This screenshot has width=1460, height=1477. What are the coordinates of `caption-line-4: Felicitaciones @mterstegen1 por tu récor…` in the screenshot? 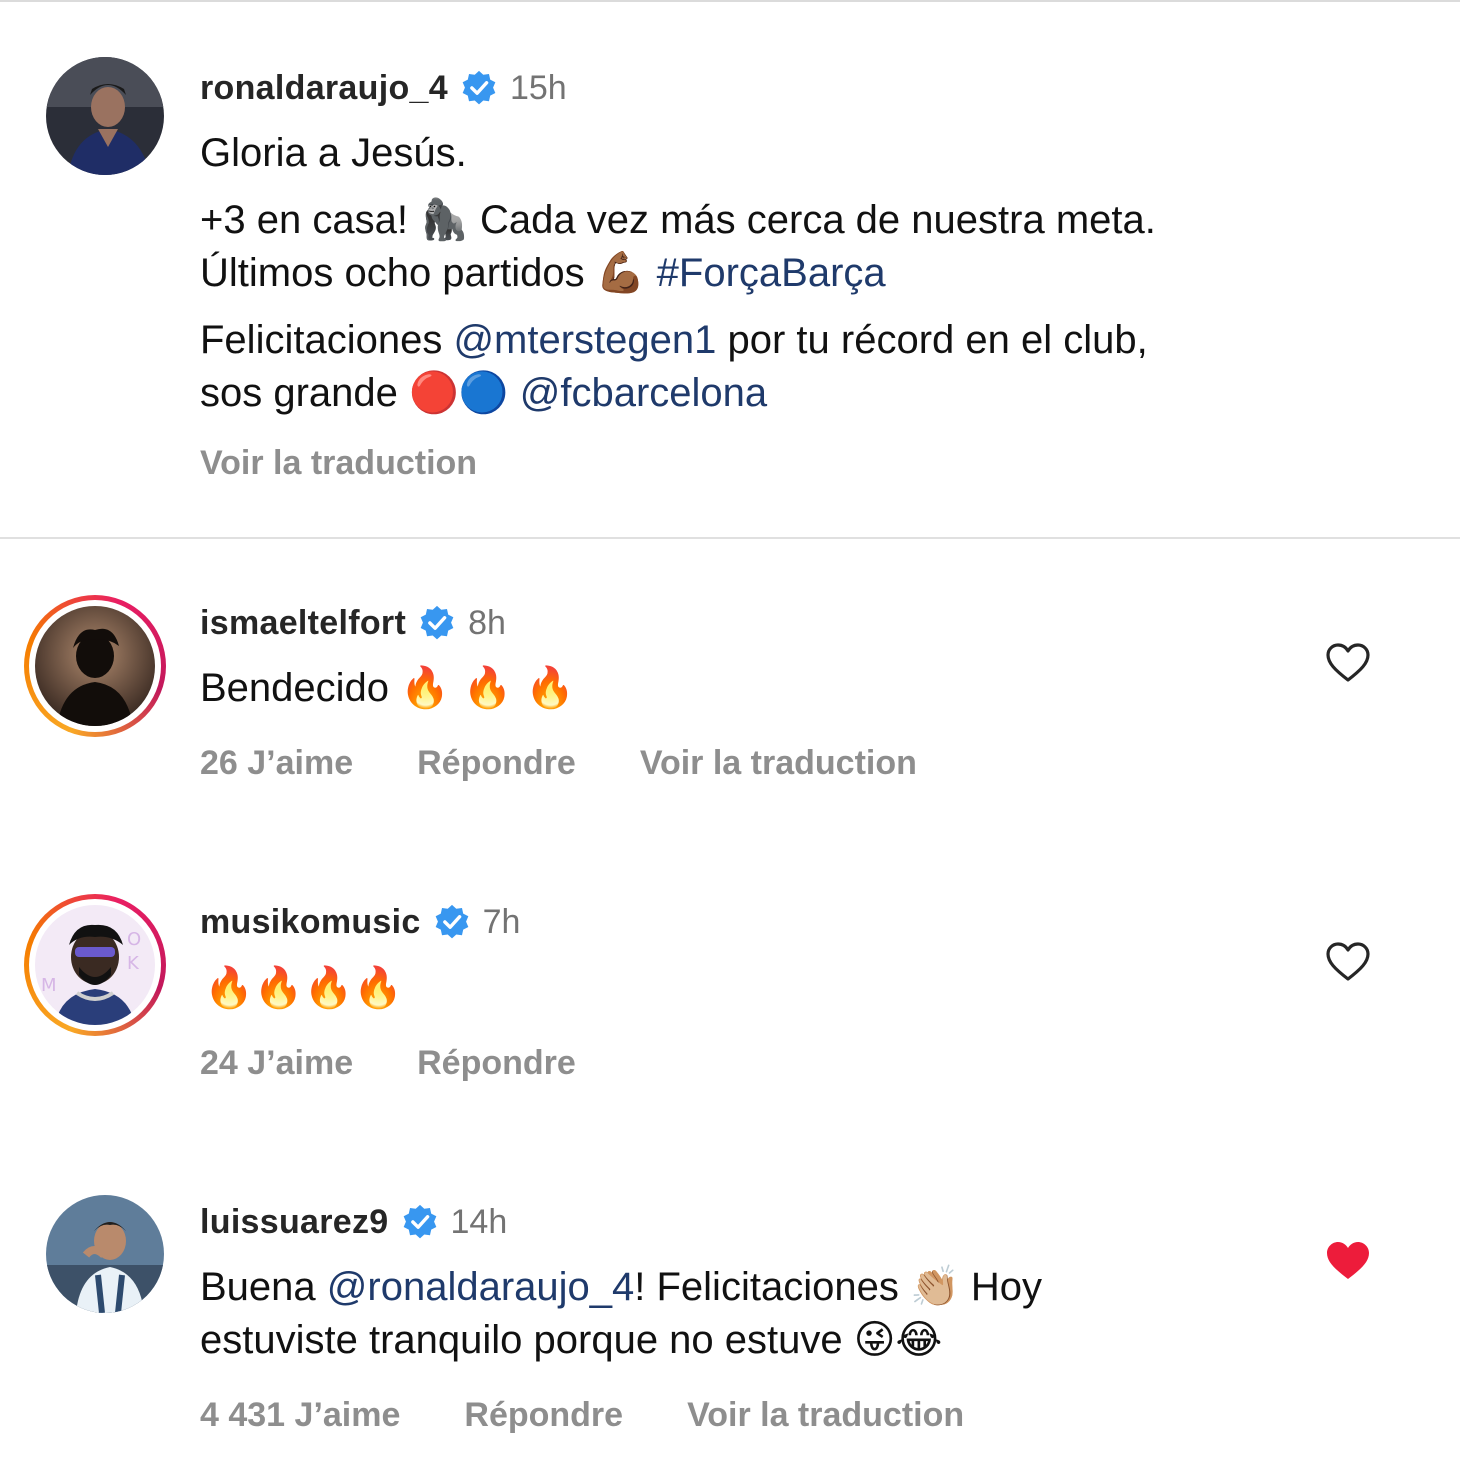 It's located at (674, 340).